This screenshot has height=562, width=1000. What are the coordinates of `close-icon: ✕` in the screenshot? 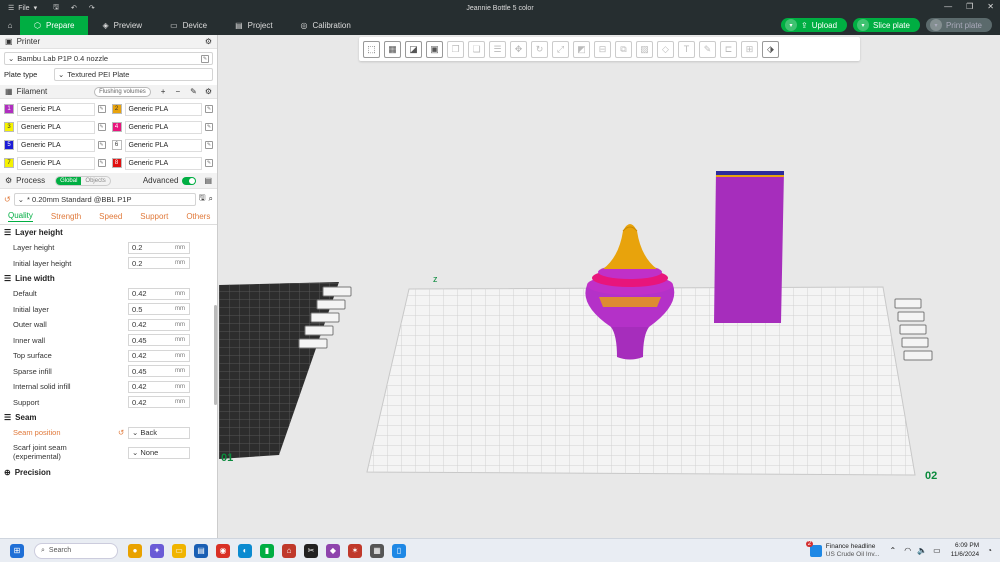 It's located at (990, 6).